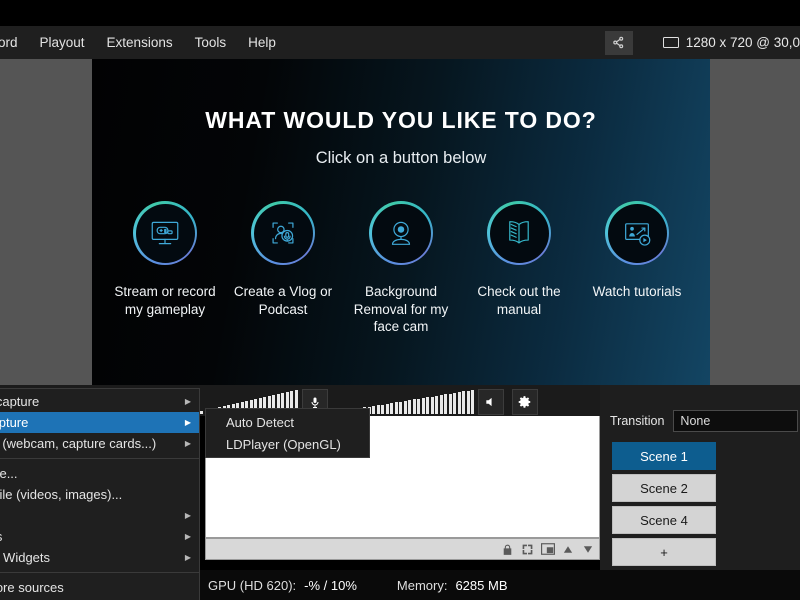 The image size is (800, 600). What do you see at coordinates (567, 549) in the screenshot?
I see `move-up-icon` at bounding box center [567, 549].